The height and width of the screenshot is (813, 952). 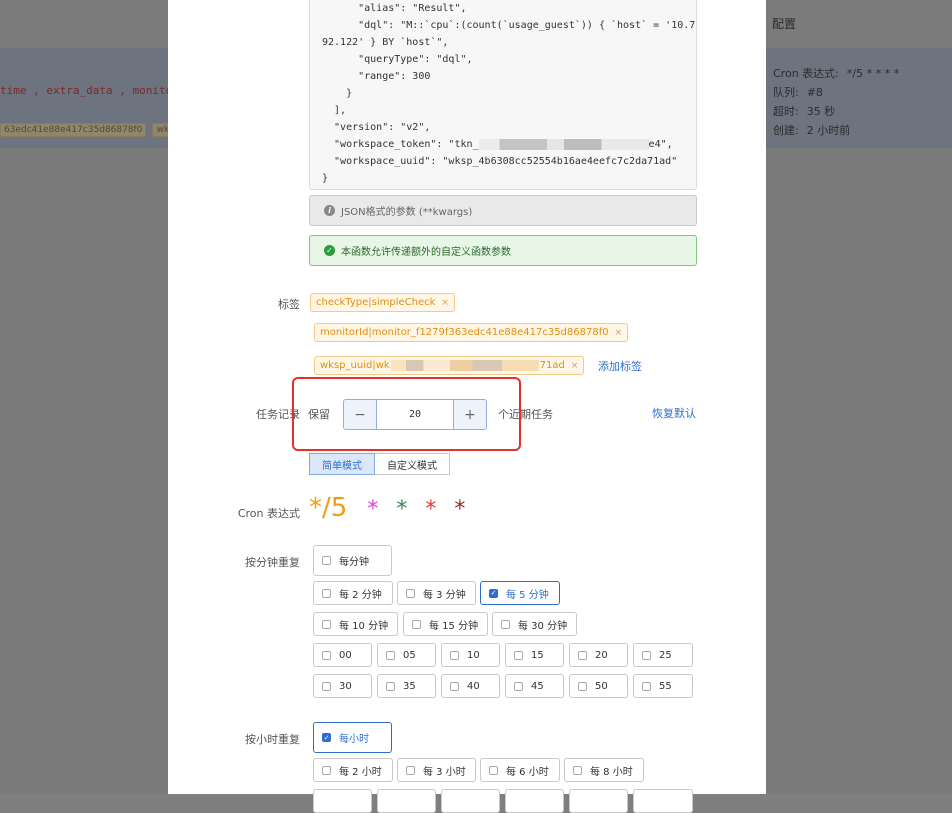 I want to click on minute-10-checkbox: 10, so click(x=470, y=655).